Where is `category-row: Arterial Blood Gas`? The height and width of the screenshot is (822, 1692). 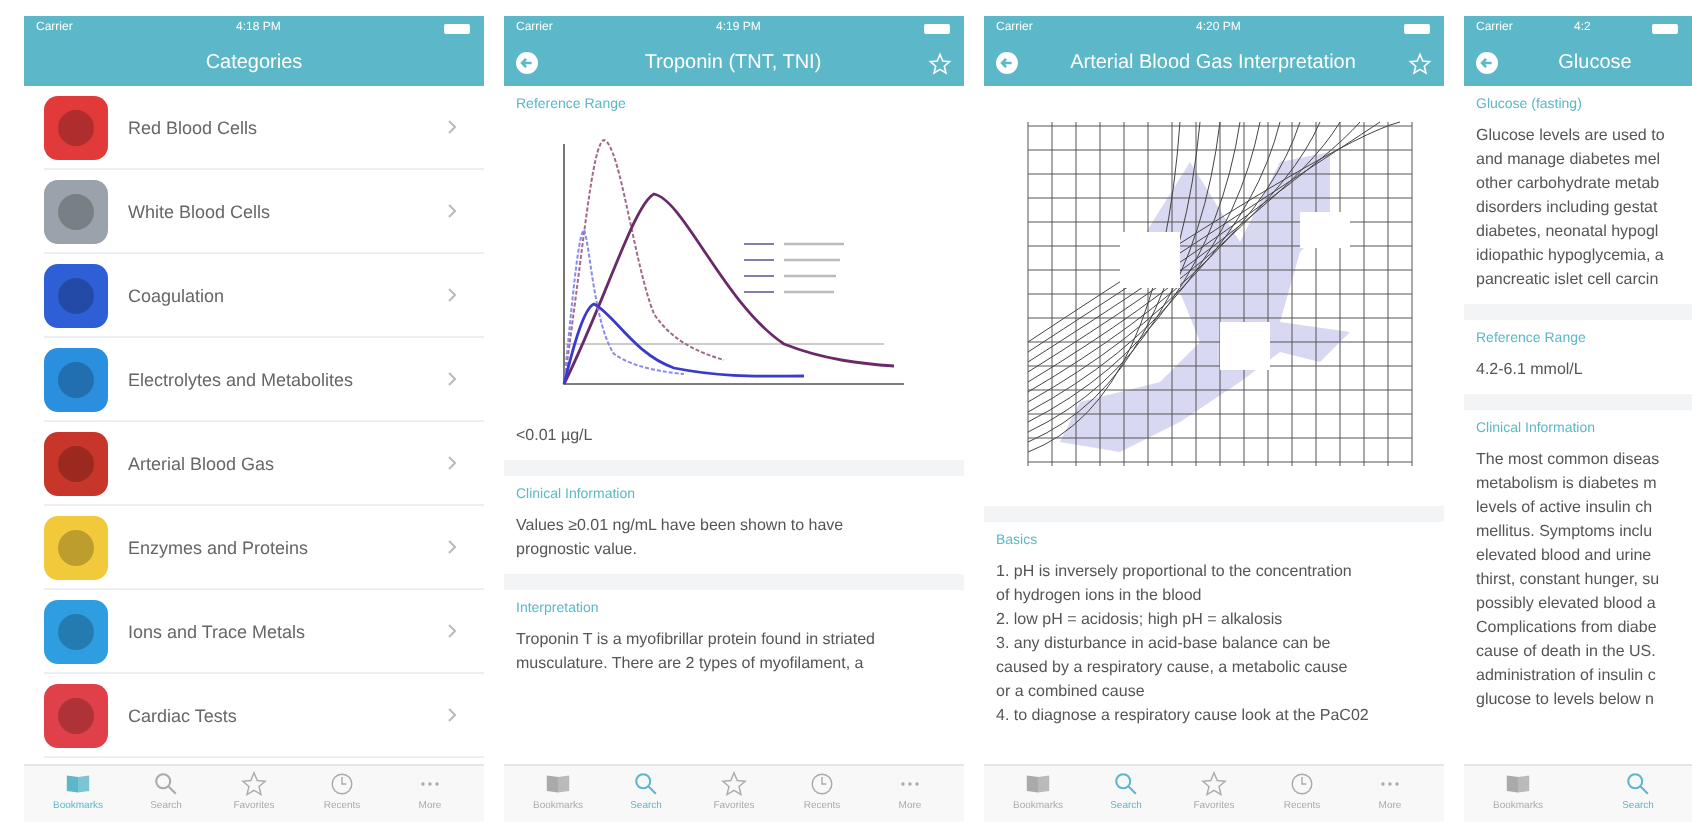
category-row: Arterial Blood Gas is located at coordinates (264, 464).